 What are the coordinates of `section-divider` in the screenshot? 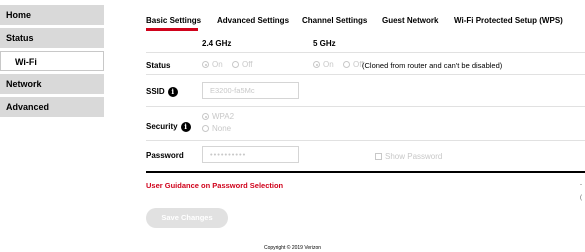 It's located at (365, 172).